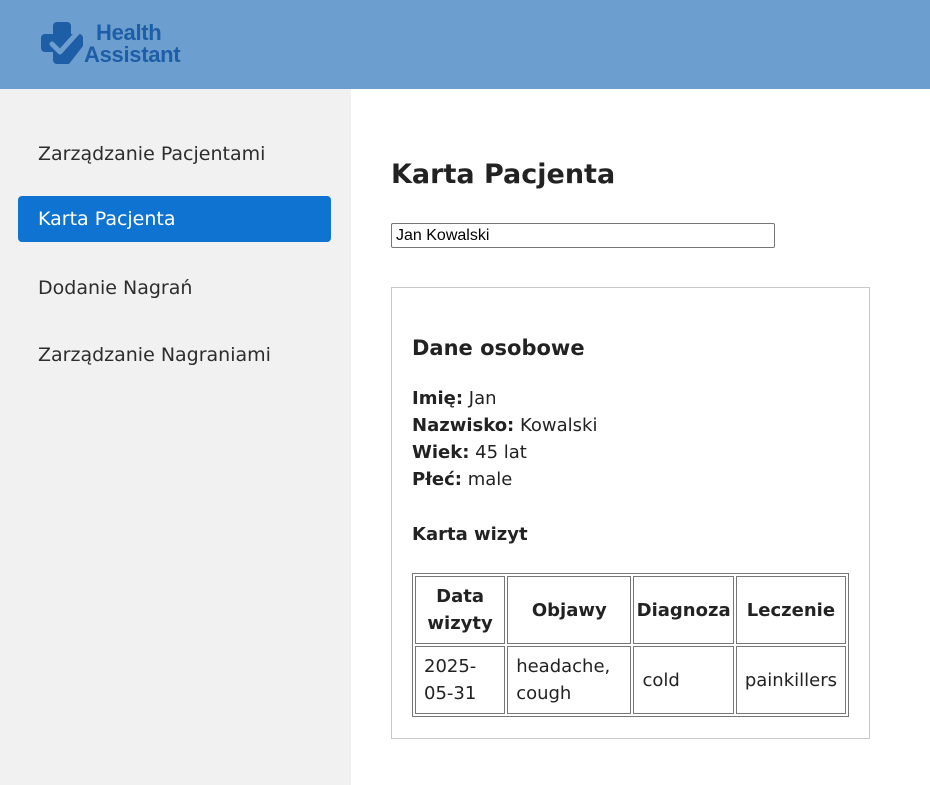  What do you see at coordinates (501, 452) in the screenshot?
I see `age-value: 45 lat` at bounding box center [501, 452].